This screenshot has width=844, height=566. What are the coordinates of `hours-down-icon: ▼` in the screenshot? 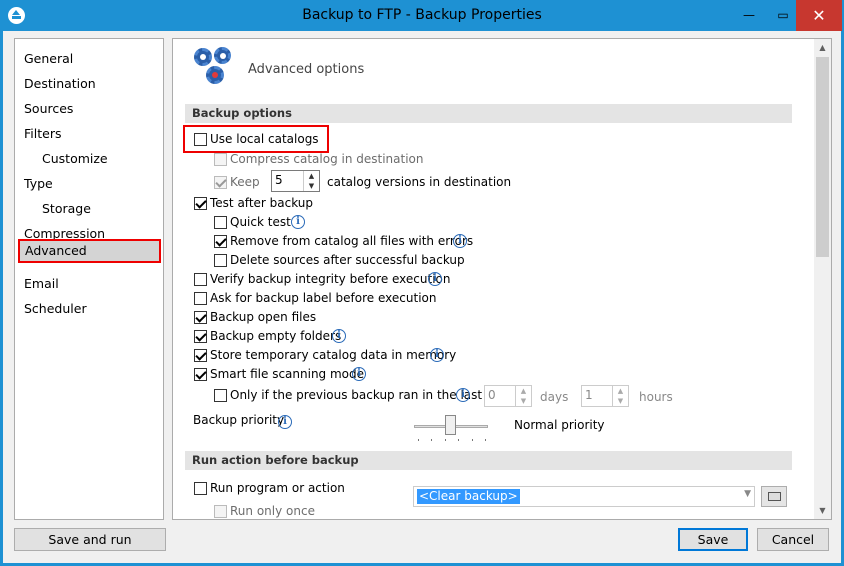 It's located at (620, 401).